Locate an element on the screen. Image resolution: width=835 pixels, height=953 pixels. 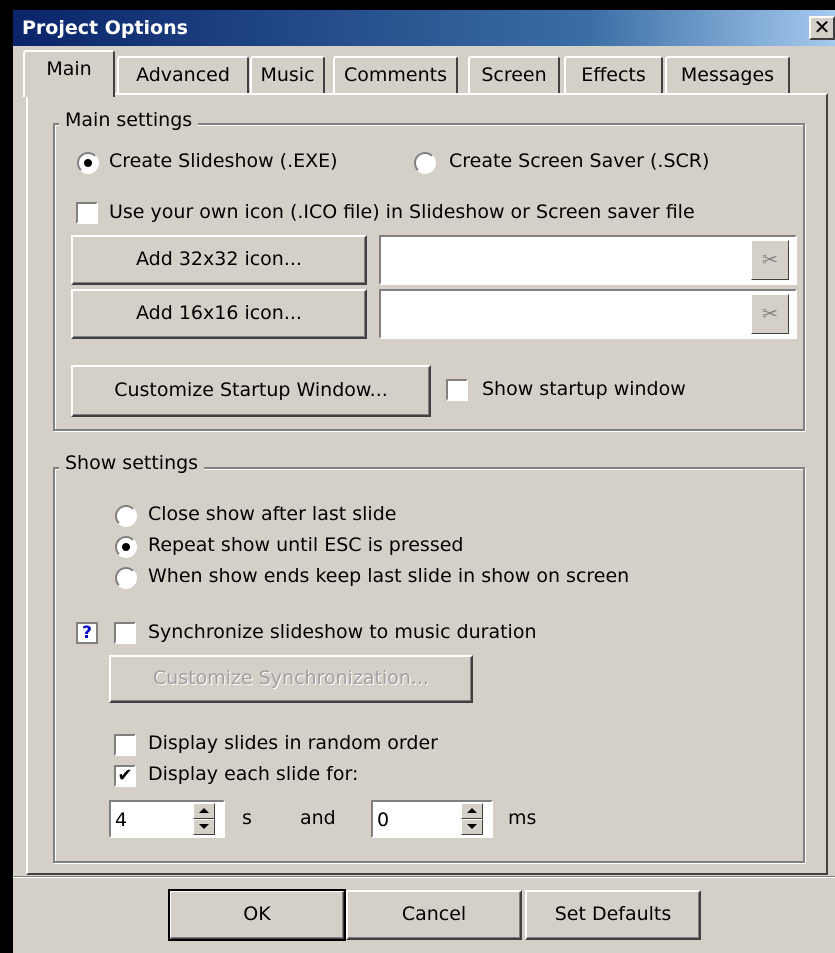
clear-32-icon-button: ✂ is located at coordinates (770, 260).